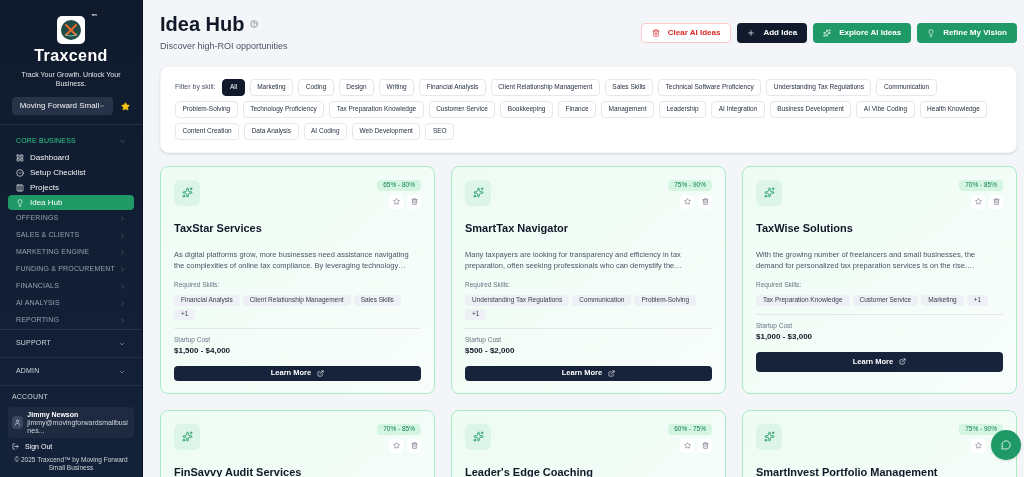 This screenshot has width=1024, height=477. I want to click on chat-button, so click(1006, 445).